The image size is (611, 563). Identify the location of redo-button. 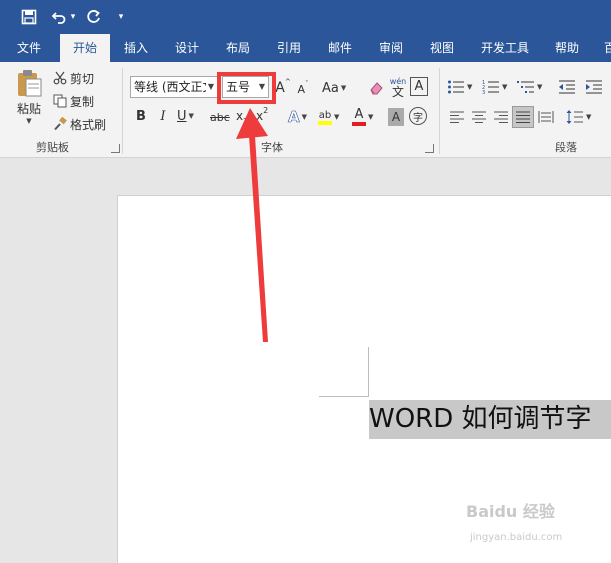
(94, 17).